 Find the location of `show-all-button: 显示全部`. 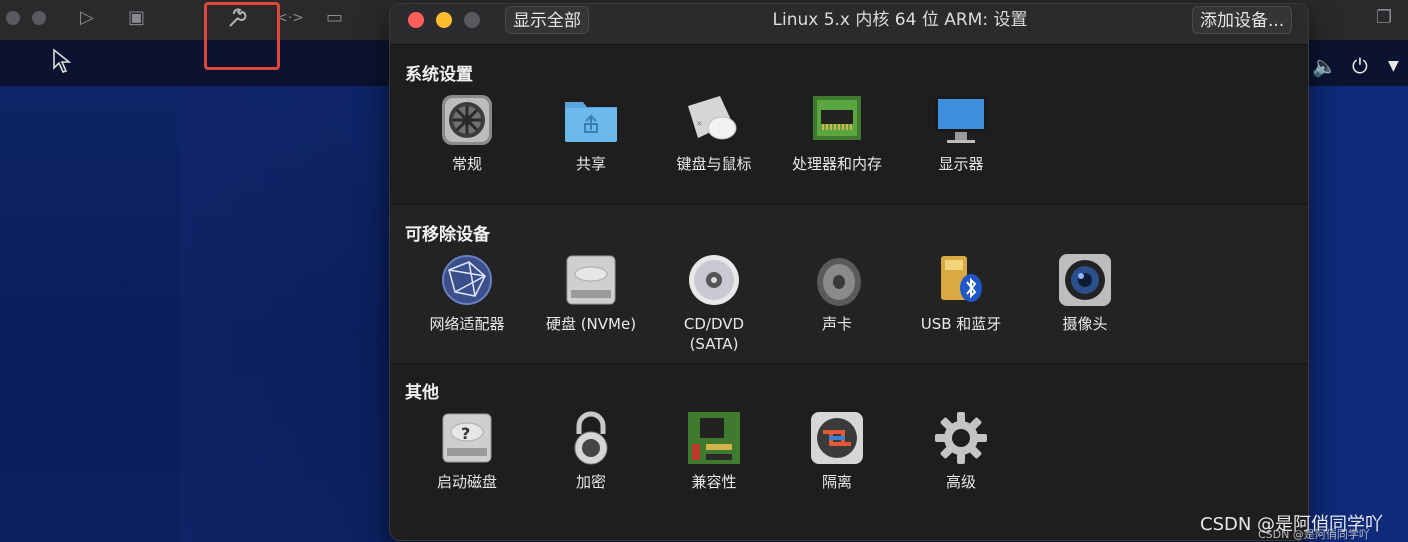

show-all-button: 显示全部 is located at coordinates (547, 20).